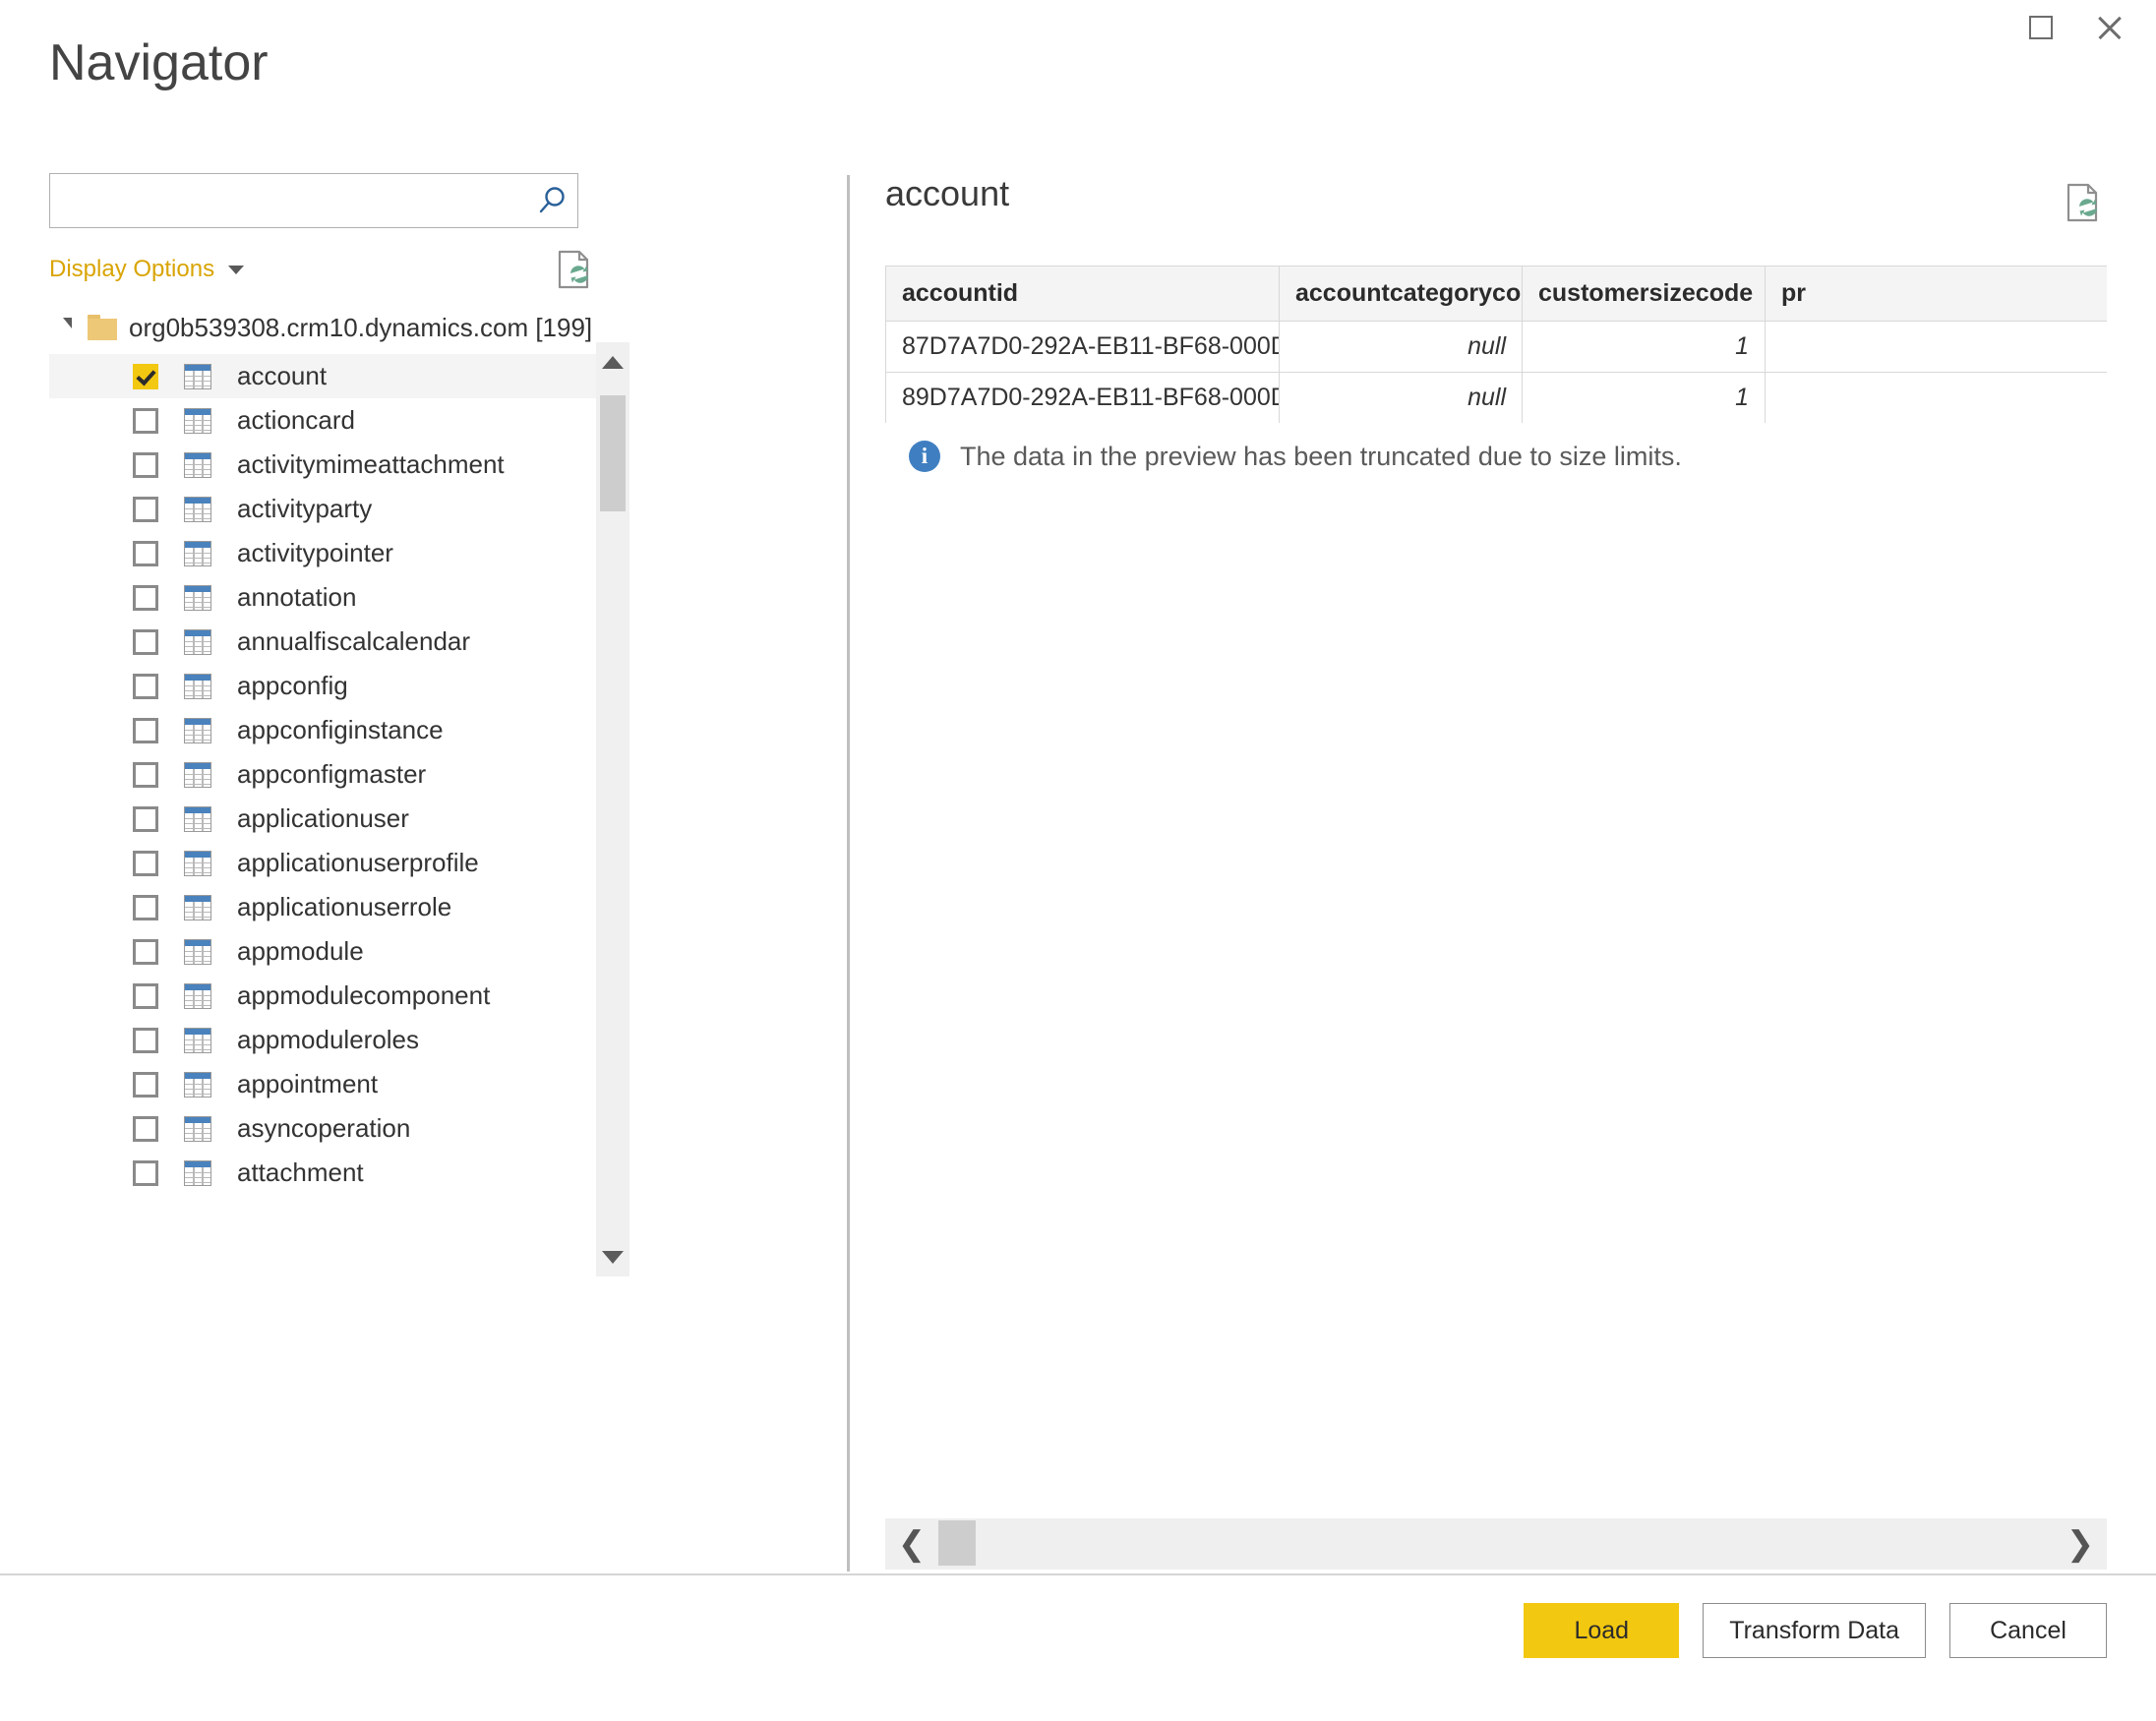  I want to click on checkbox-appmodule, so click(145, 951).